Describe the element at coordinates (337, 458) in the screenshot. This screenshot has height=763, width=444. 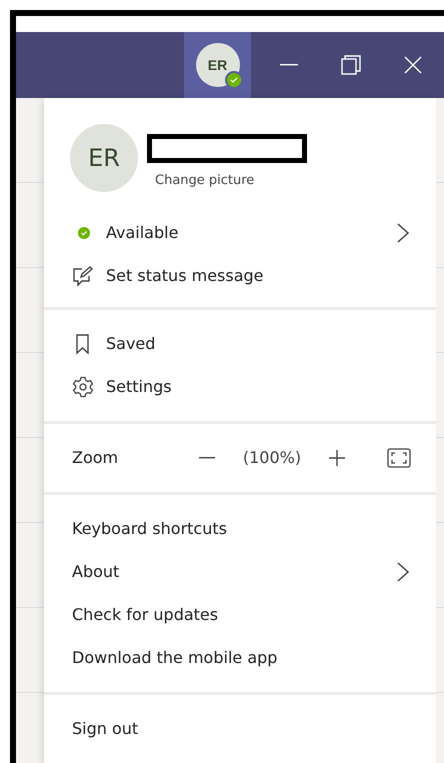
I see `plus-icon` at that location.